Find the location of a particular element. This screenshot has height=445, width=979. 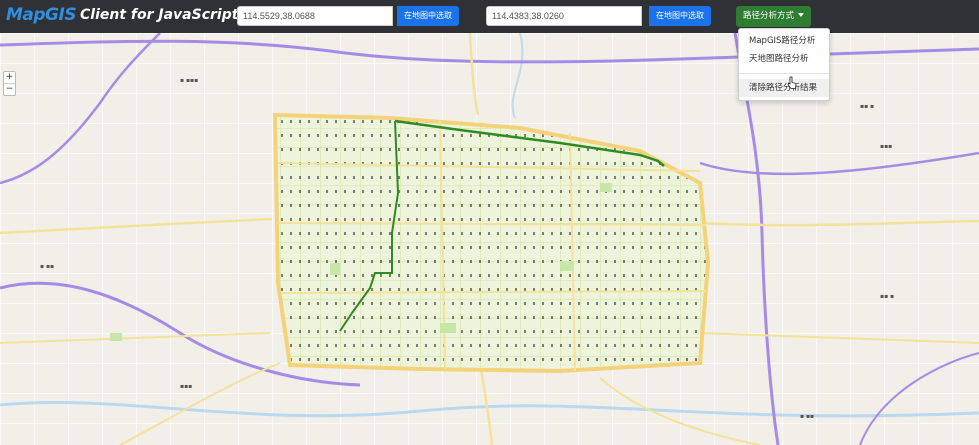

zoom-in-button: + is located at coordinates (9, 77).